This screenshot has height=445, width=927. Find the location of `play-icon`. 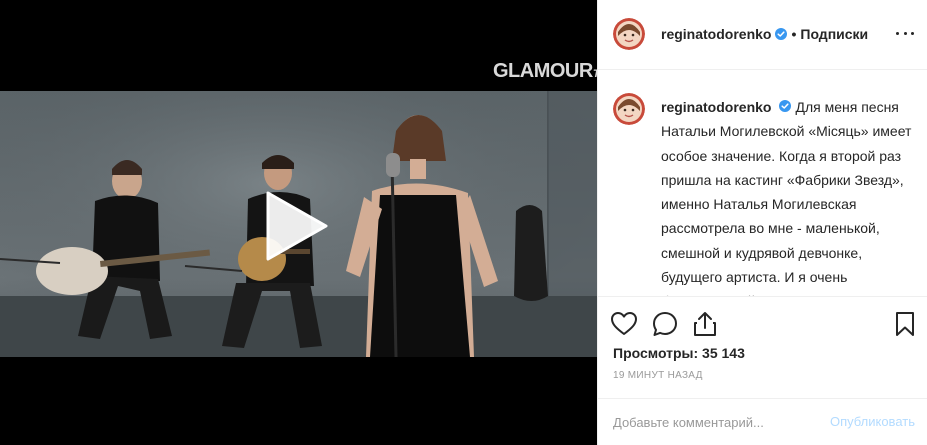

play-icon is located at coordinates (297, 226).